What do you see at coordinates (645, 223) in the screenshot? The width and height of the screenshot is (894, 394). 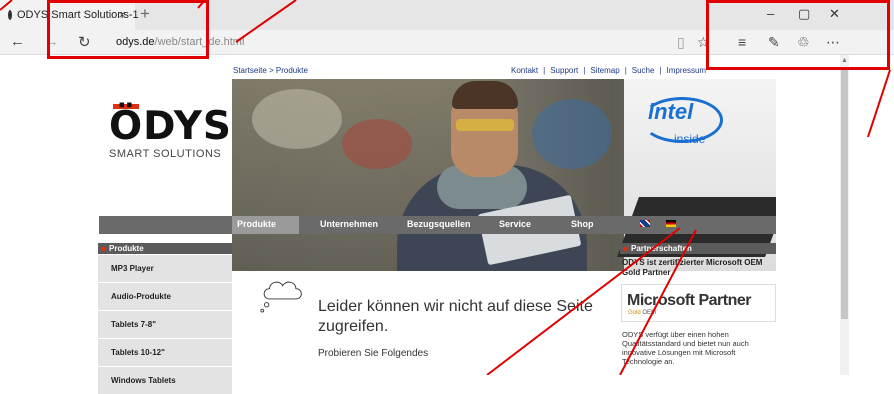 I see `english-flag-icon` at bounding box center [645, 223].